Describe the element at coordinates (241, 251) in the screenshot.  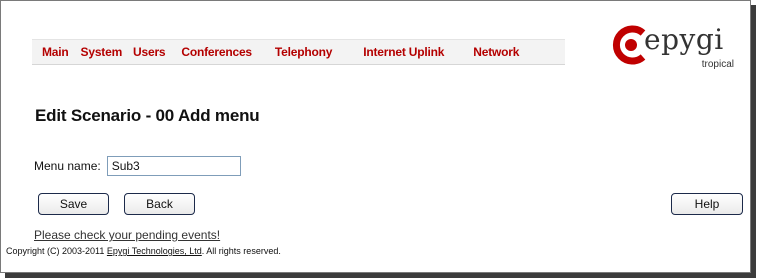
I see `copyright-suffix: . All rights reserved.` at that location.